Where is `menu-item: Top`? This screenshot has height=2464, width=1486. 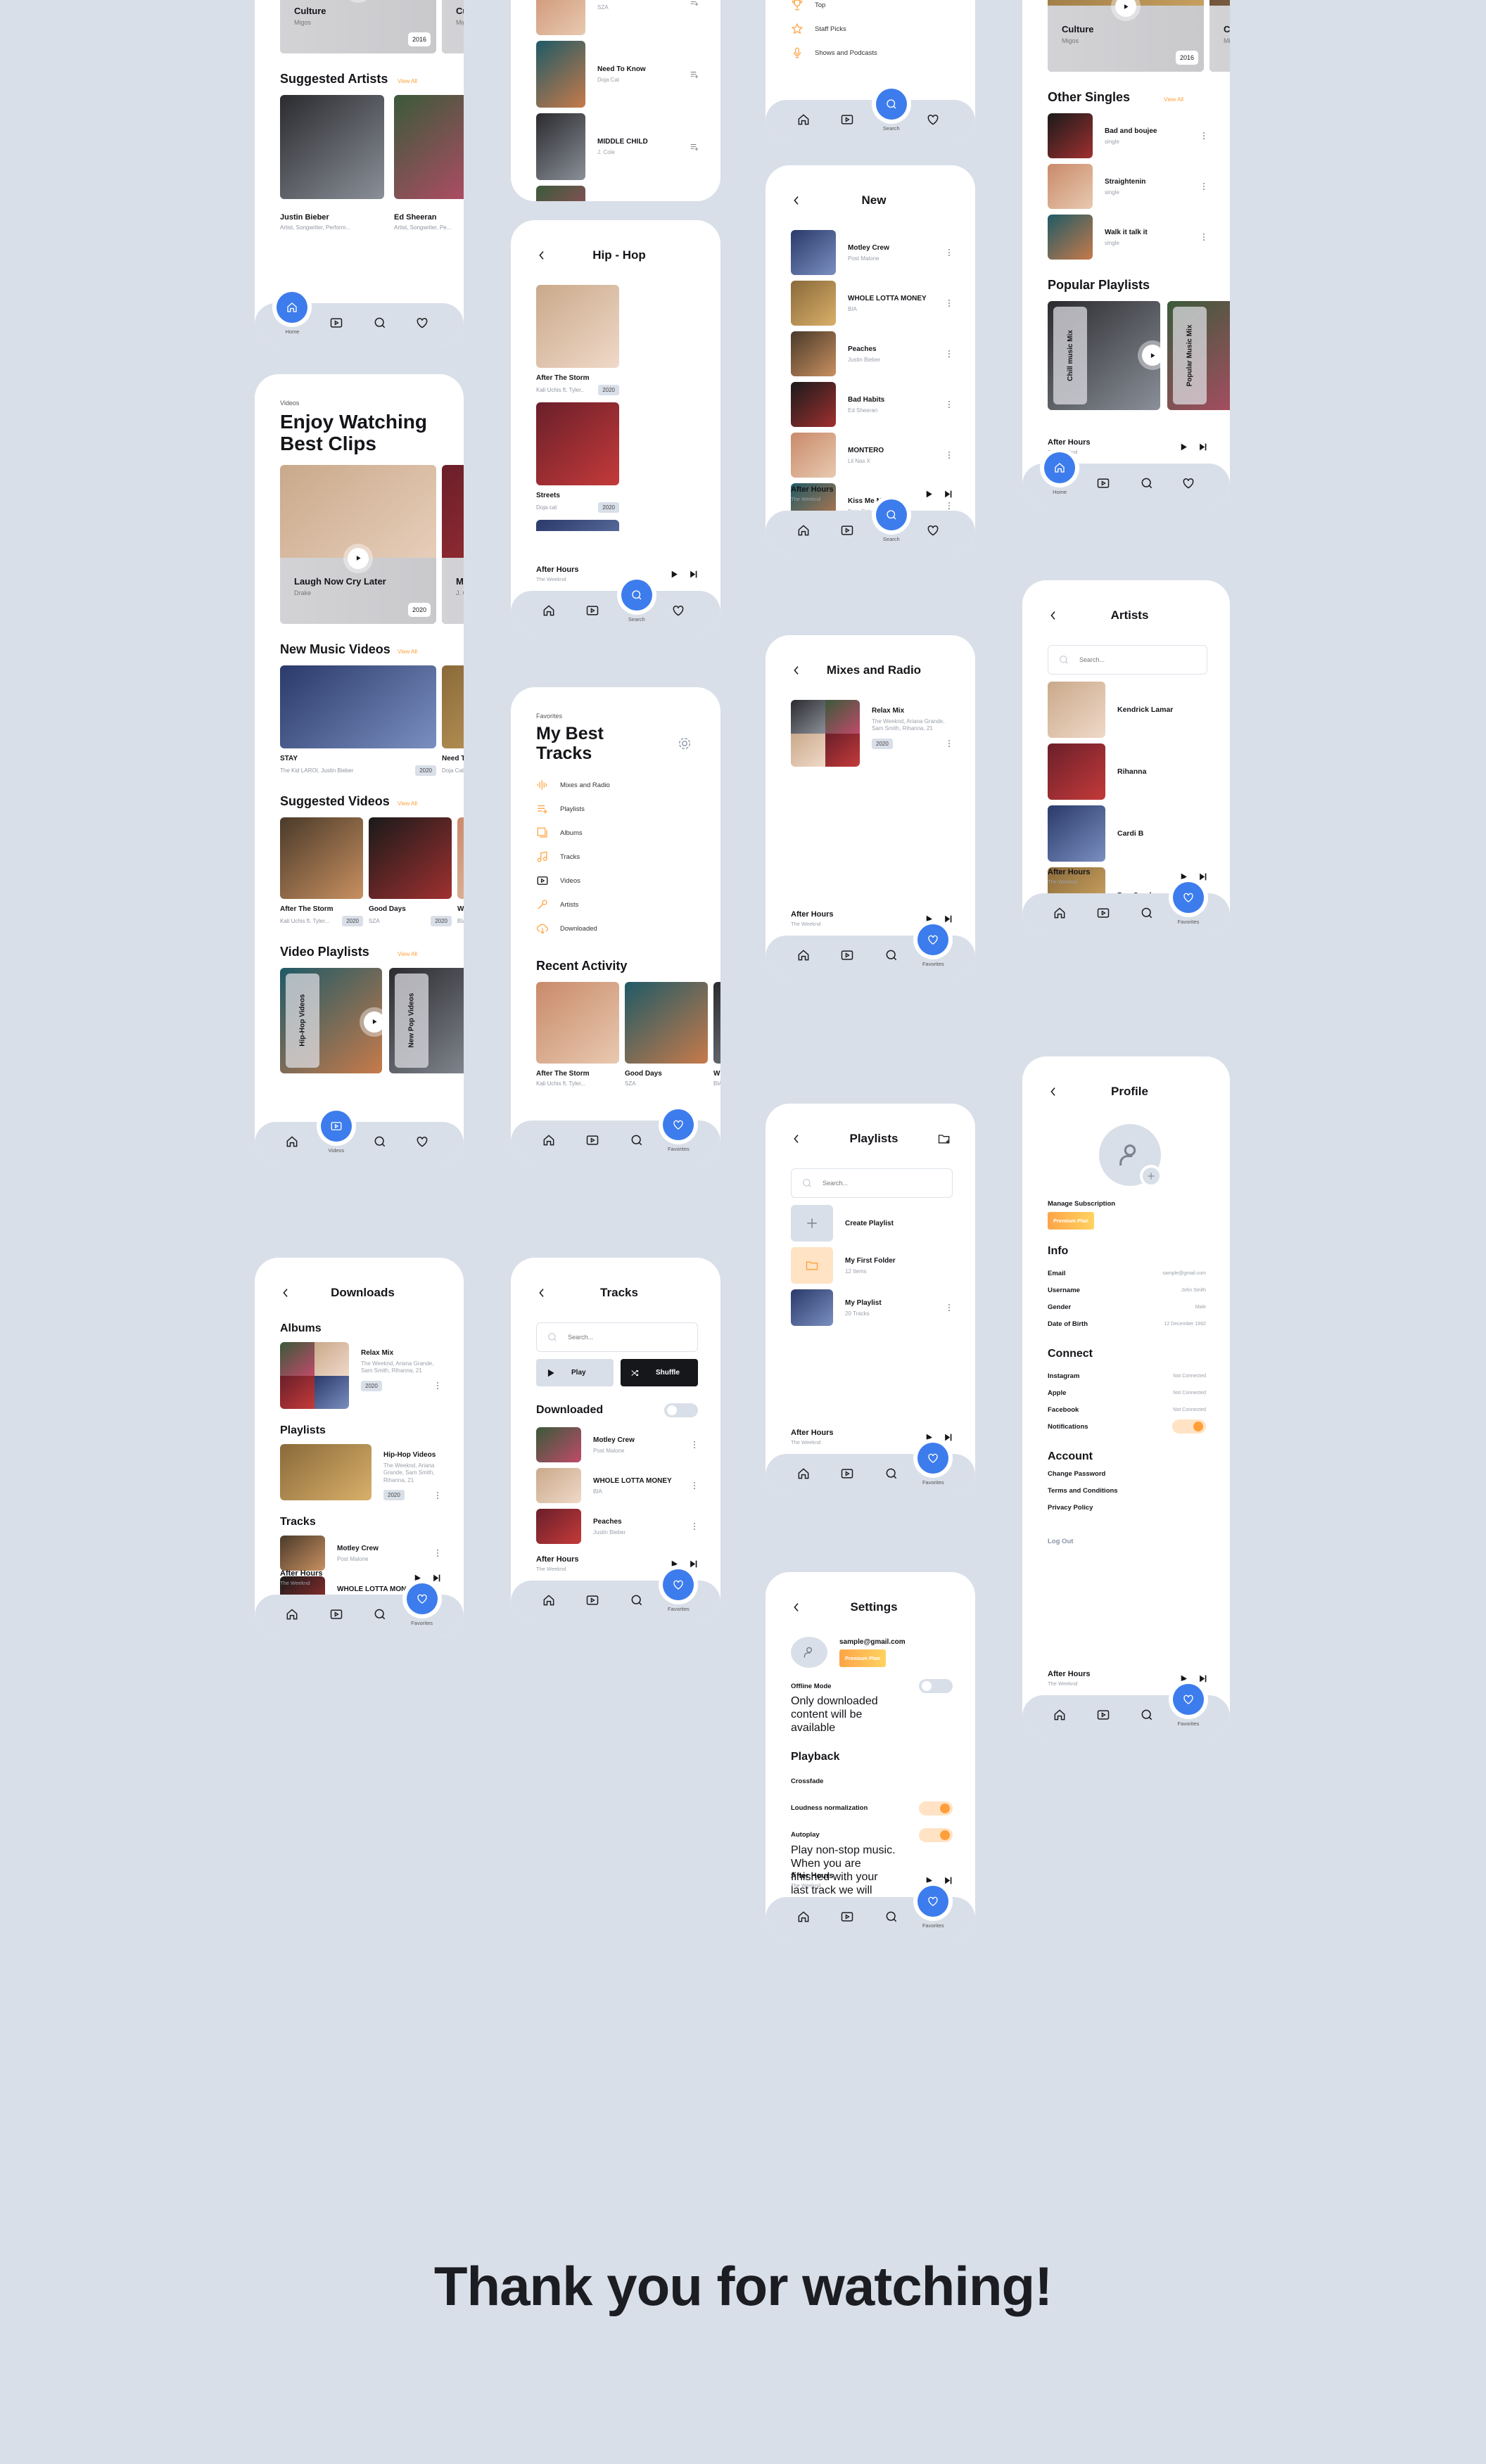 menu-item: Top is located at coordinates (874, 8).